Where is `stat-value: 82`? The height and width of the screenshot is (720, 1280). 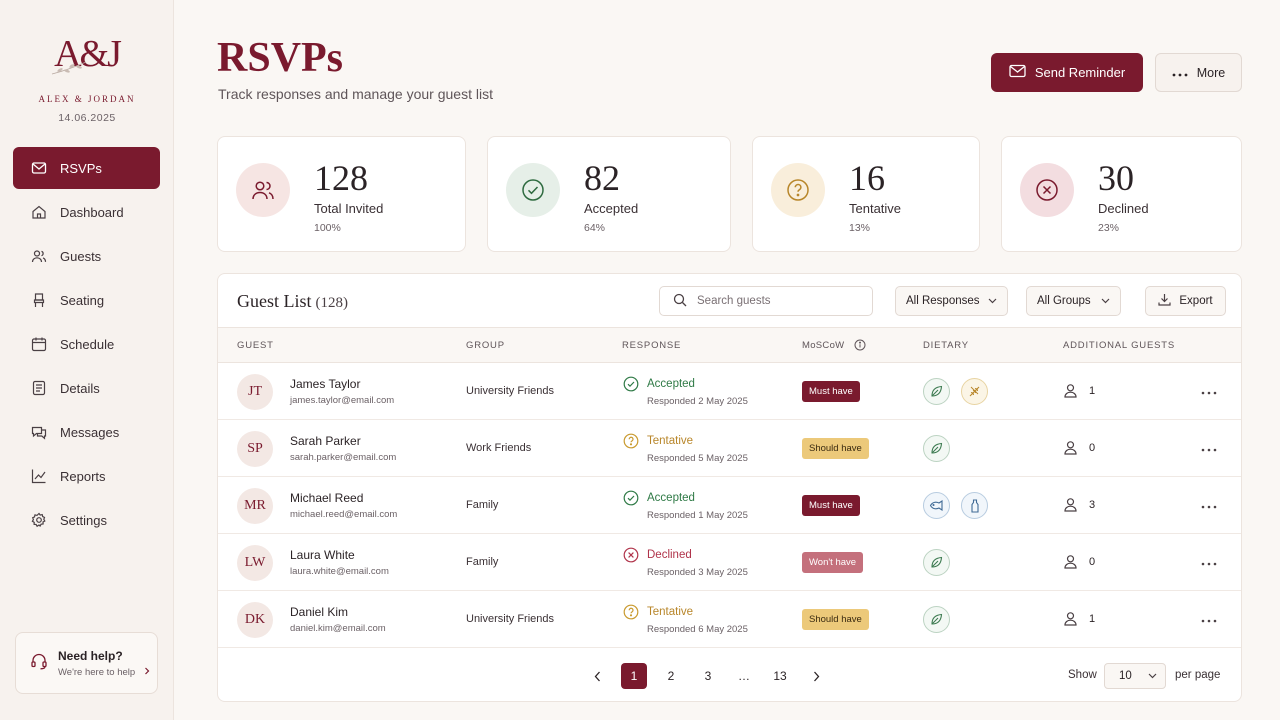 stat-value: 82 is located at coordinates (602, 178).